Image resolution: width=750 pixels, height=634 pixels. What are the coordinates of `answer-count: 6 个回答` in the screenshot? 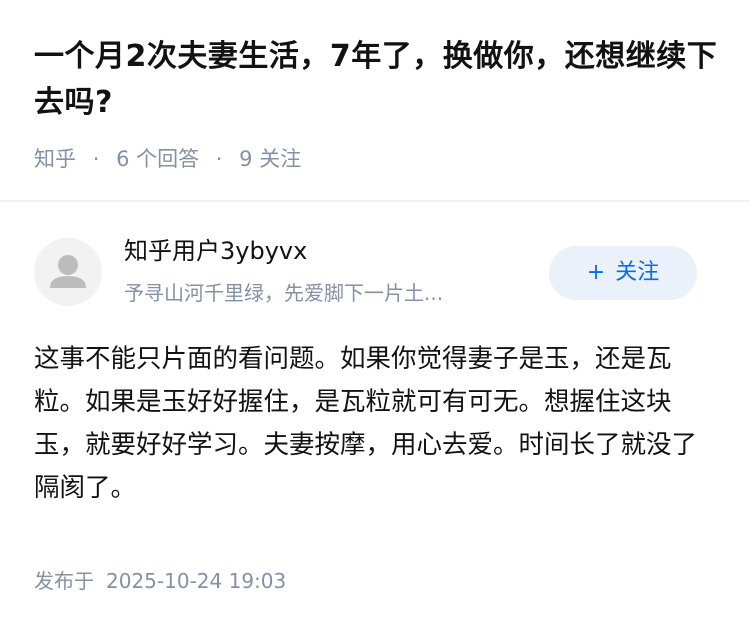 It's located at (157, 159).